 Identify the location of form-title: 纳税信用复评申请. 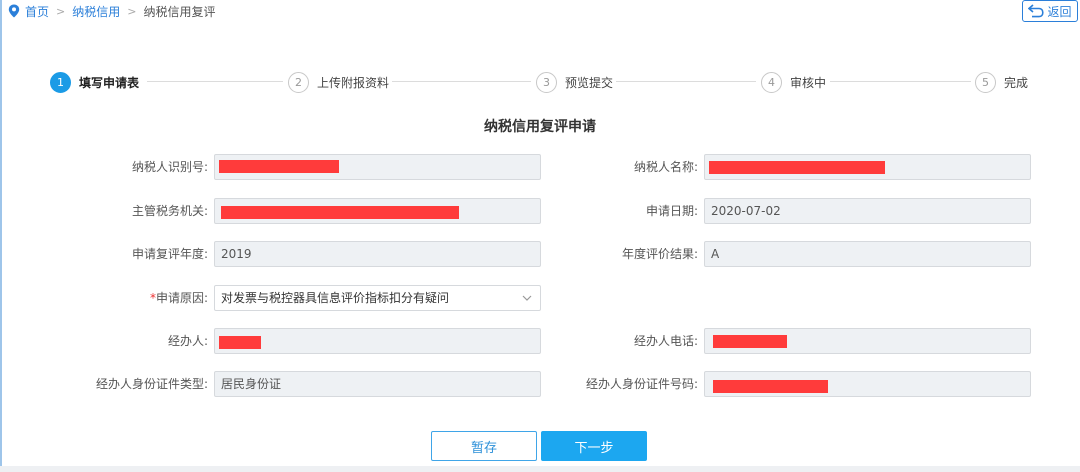
(540, 127).